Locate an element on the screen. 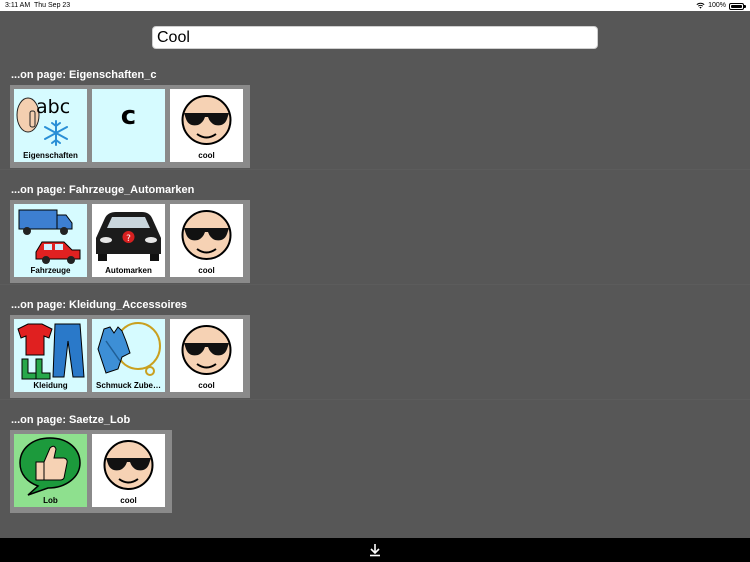 Image resolution: width=750 pixels, height=562 pixels. status-bar: 3:11 AM Thu Sep 23 100% is located at coordinates (375, 5).